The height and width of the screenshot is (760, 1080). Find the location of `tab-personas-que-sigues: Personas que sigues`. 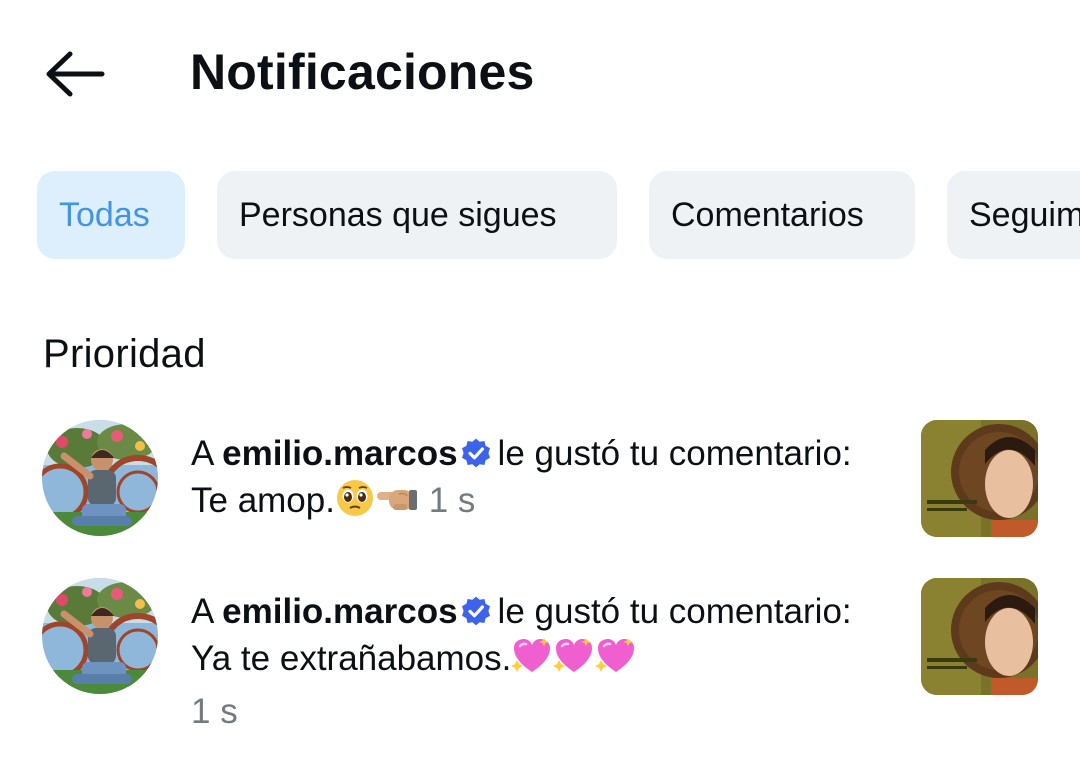

tab-personas-que-sigues: Personas que sigues is located at coordinates (417, 215).